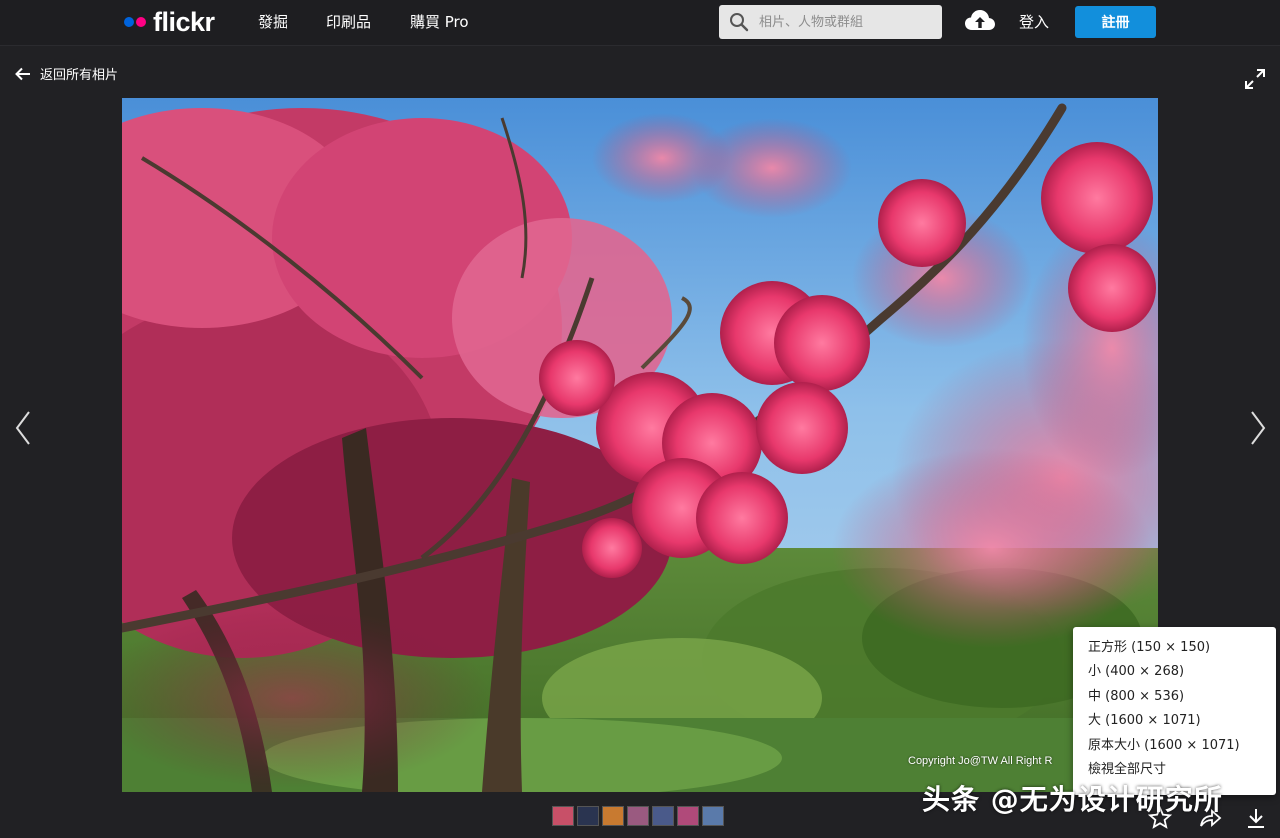 This screenshot has width=1280, height=838. What do you see at coordinates (1034, 22) in the screenshot?
I see `login-link: 登入` at bounding box center [1034, 22].